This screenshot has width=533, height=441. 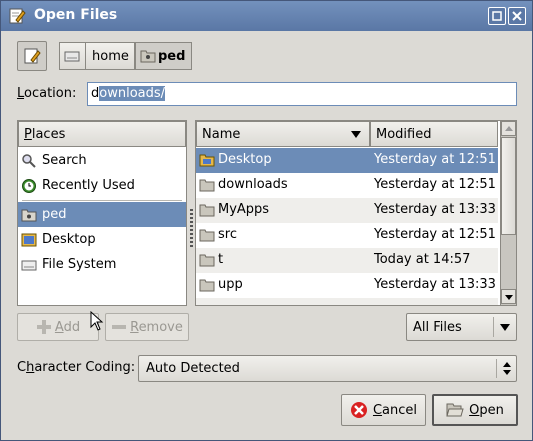 I want to click on file-filter-value: All Files, so click(x=437, y=327).